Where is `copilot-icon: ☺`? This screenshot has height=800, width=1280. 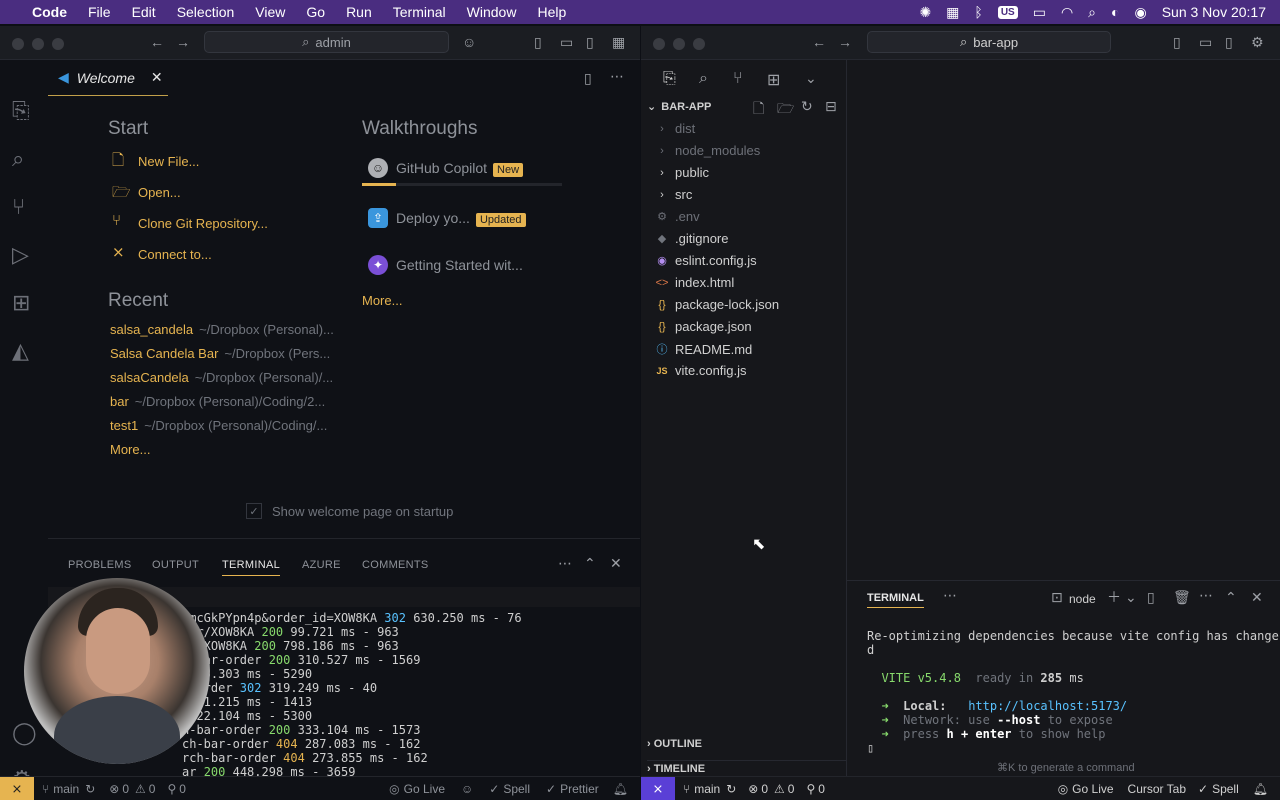
copilot-icon: ☺ is located at coordinates (469, 42).